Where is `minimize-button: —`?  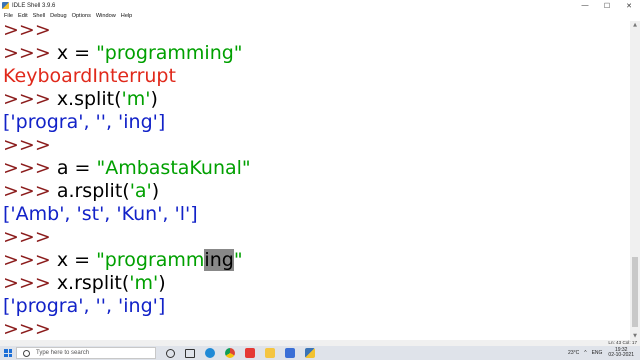 minimize-button: — is located at coordinates (585, 5).